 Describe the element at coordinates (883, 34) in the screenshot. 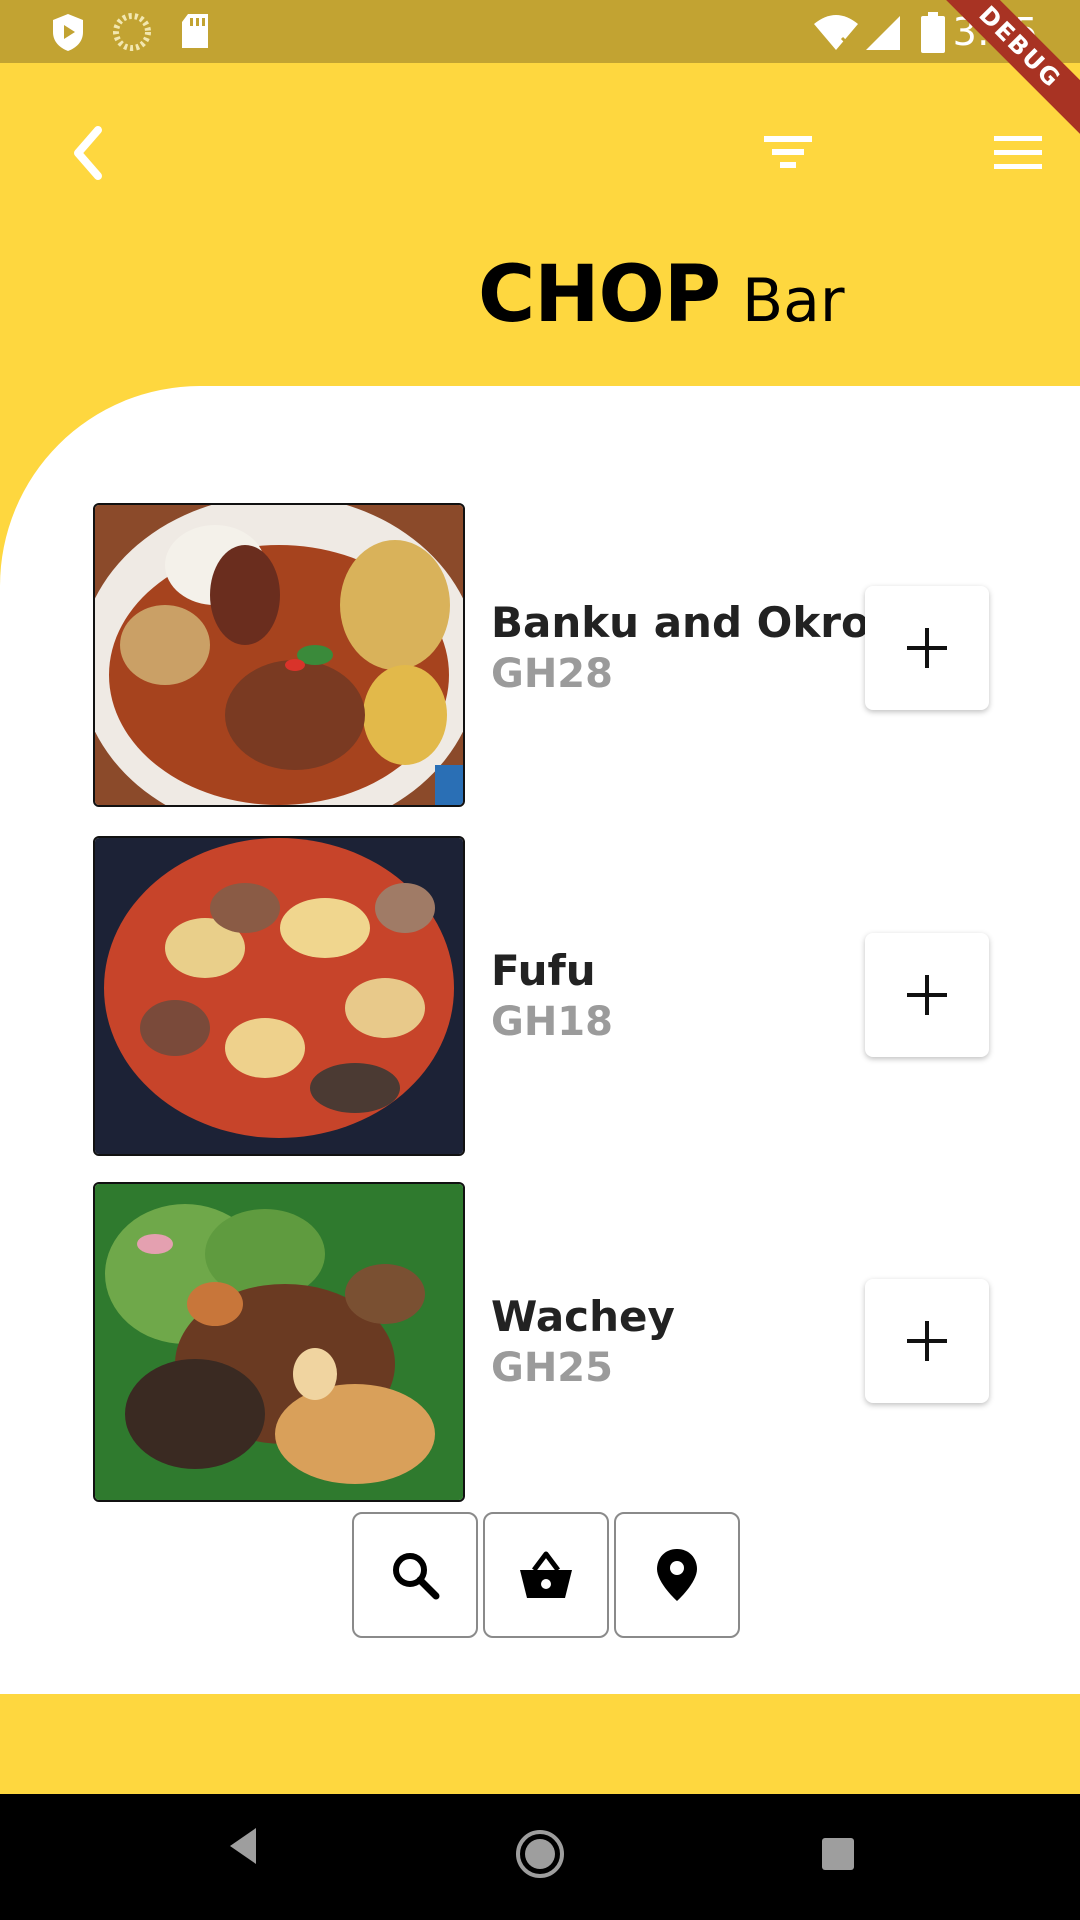

I see `signal-icon` at that location.